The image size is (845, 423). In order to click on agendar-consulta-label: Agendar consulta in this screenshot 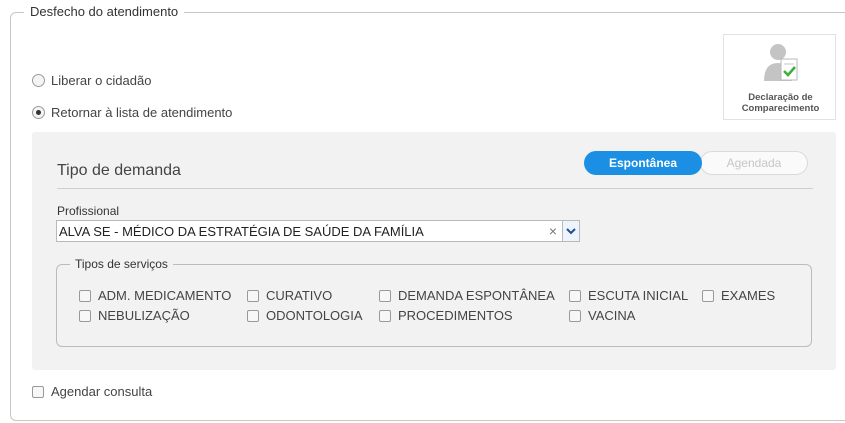, I will do `click(102, 391)`.